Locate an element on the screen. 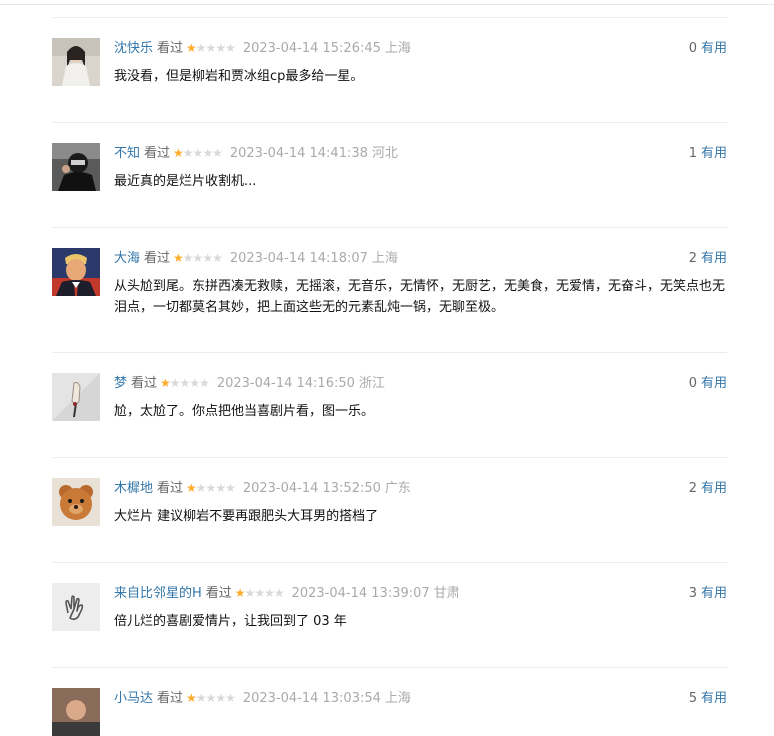 The image size is (774, 736). comment-location: 河北 is located at coordinates (384, 153).